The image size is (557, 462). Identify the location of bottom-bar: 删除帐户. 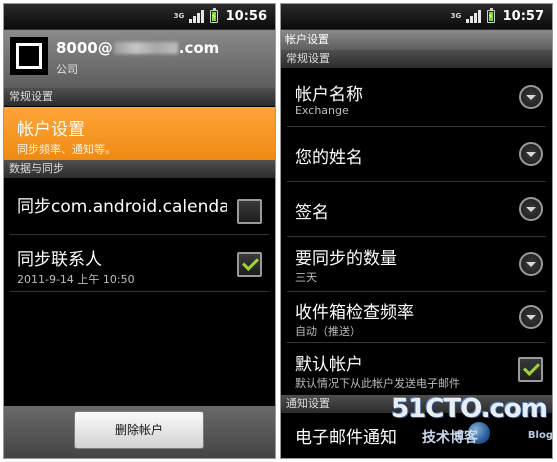
(139, 432).